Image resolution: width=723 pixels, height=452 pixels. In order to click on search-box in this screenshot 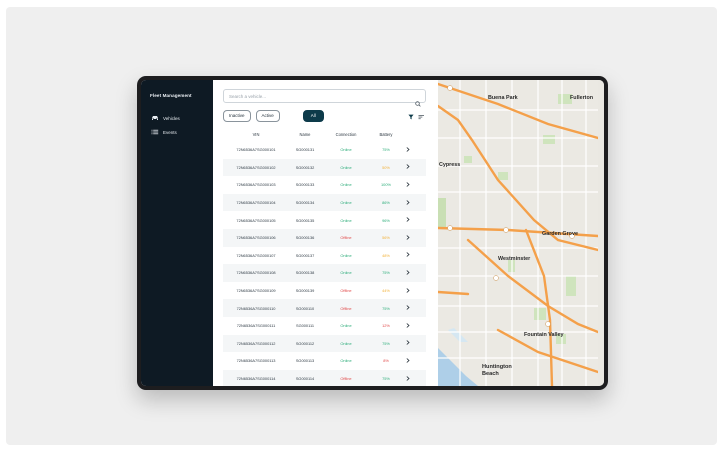, I will do `click(324, 98)`.